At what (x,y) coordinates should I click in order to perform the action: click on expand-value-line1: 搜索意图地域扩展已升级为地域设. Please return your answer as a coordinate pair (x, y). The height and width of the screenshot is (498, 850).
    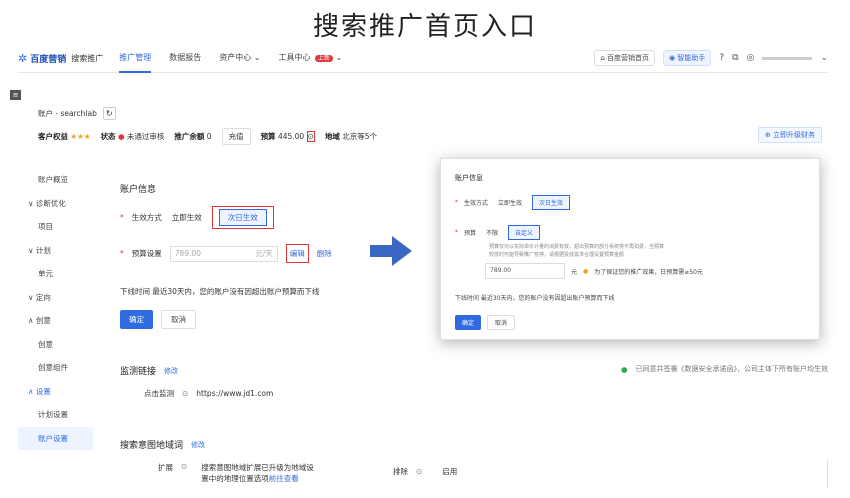
    Looking at the image, I should click on (257, 467).